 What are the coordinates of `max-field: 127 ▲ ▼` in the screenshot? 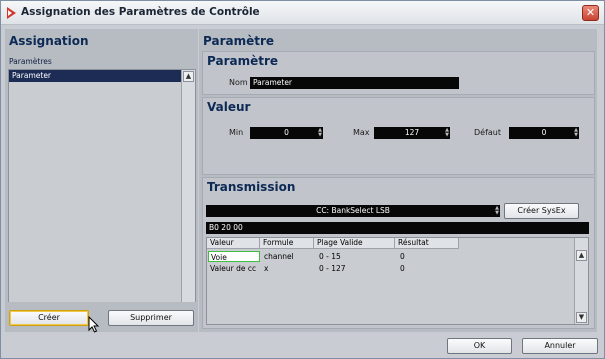 It's located at (412, 133).